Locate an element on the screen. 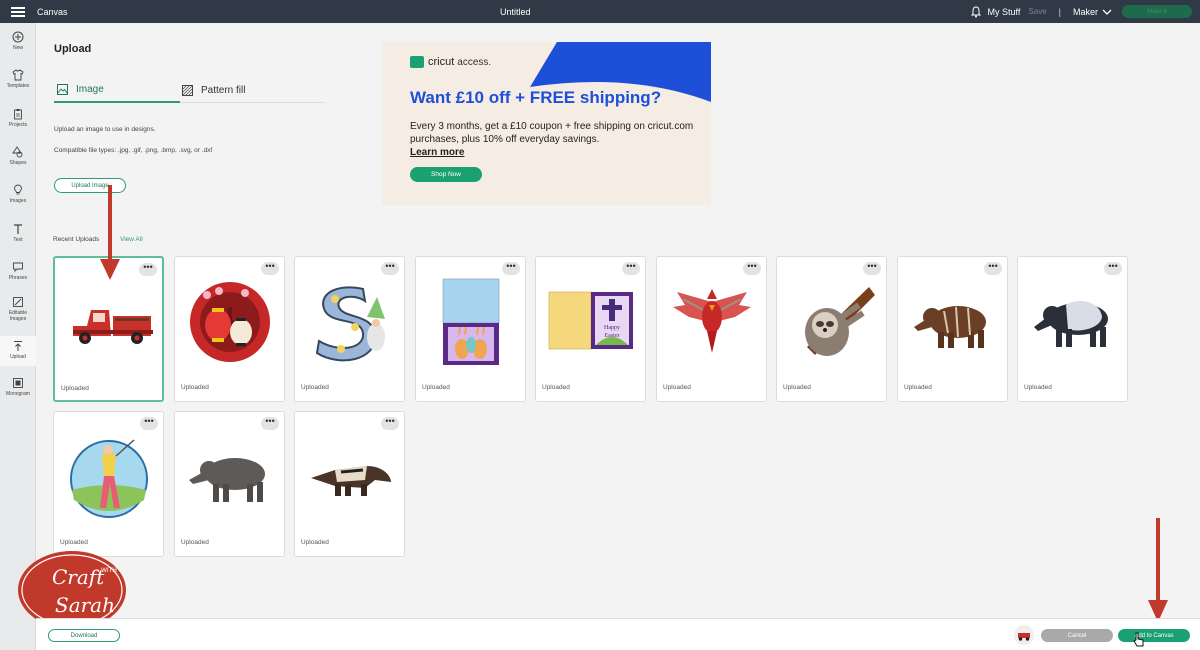 This screenshot has height=650, width=1200. sidebar-item-label: Upload is located at coordinates (18, 357).